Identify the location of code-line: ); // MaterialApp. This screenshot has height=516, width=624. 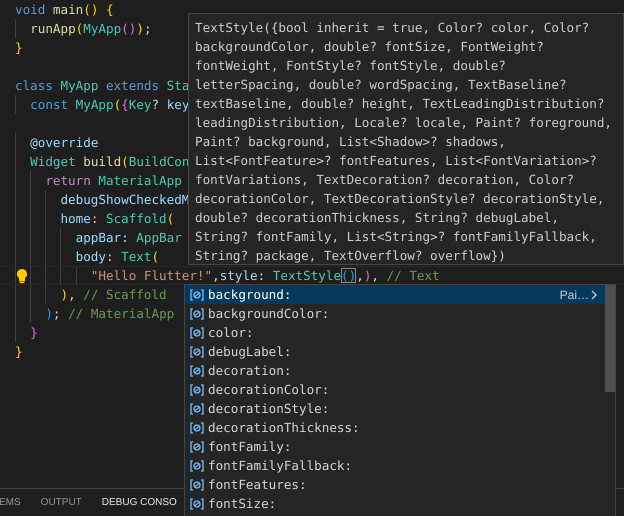
(109, 313).